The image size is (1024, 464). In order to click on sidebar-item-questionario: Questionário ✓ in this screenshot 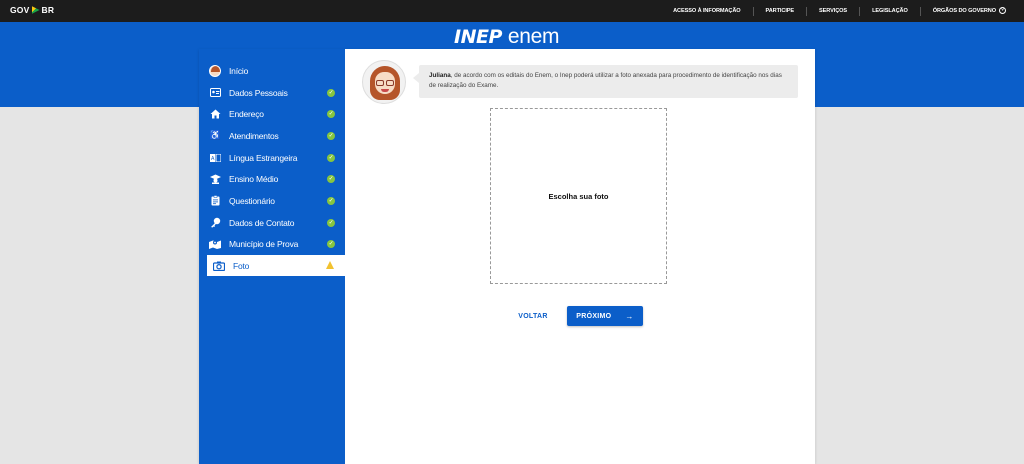, I will do `click(272, 201)`.